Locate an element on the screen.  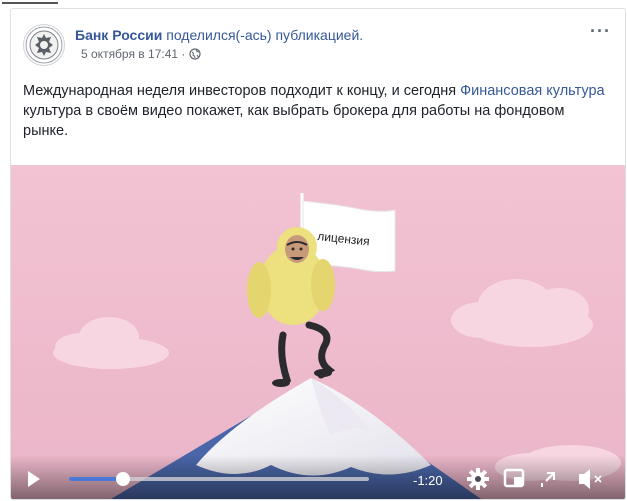
bank-emblem-icon is located at coordinates (44, 45).